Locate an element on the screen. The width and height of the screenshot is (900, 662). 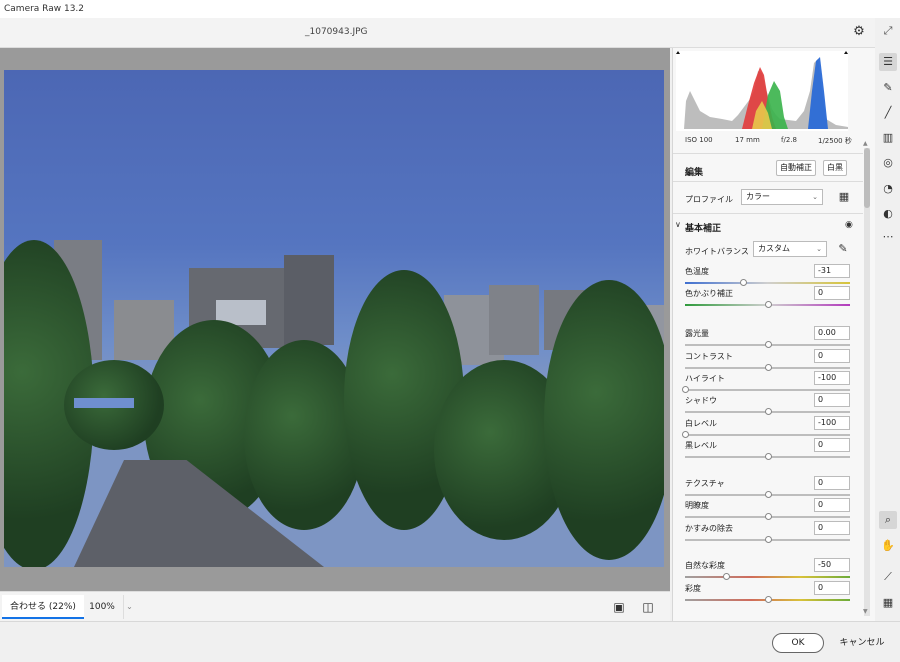
graduated-filter-icon: ▥ is located at coordinates (888, 138).